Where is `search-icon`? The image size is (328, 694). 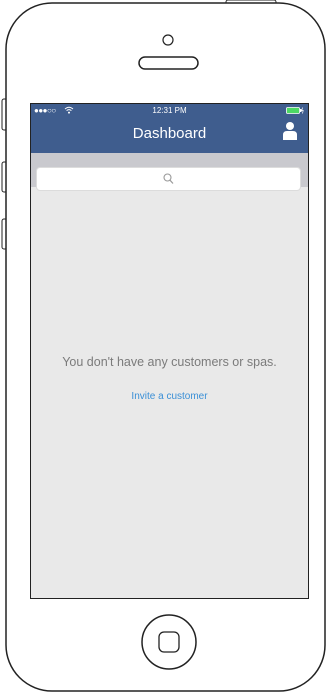 search-icon is located at coordinates (168, 178).